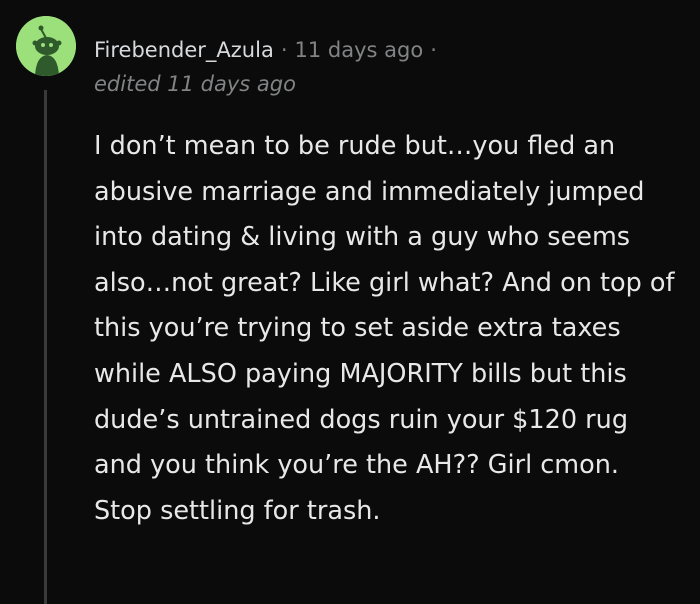 Image resolution: width=700 pixels, height=604 pixels. Describe the element at coordinates (46, 46) in the screenshot. I see `snoo-avatar-icon` at that location.